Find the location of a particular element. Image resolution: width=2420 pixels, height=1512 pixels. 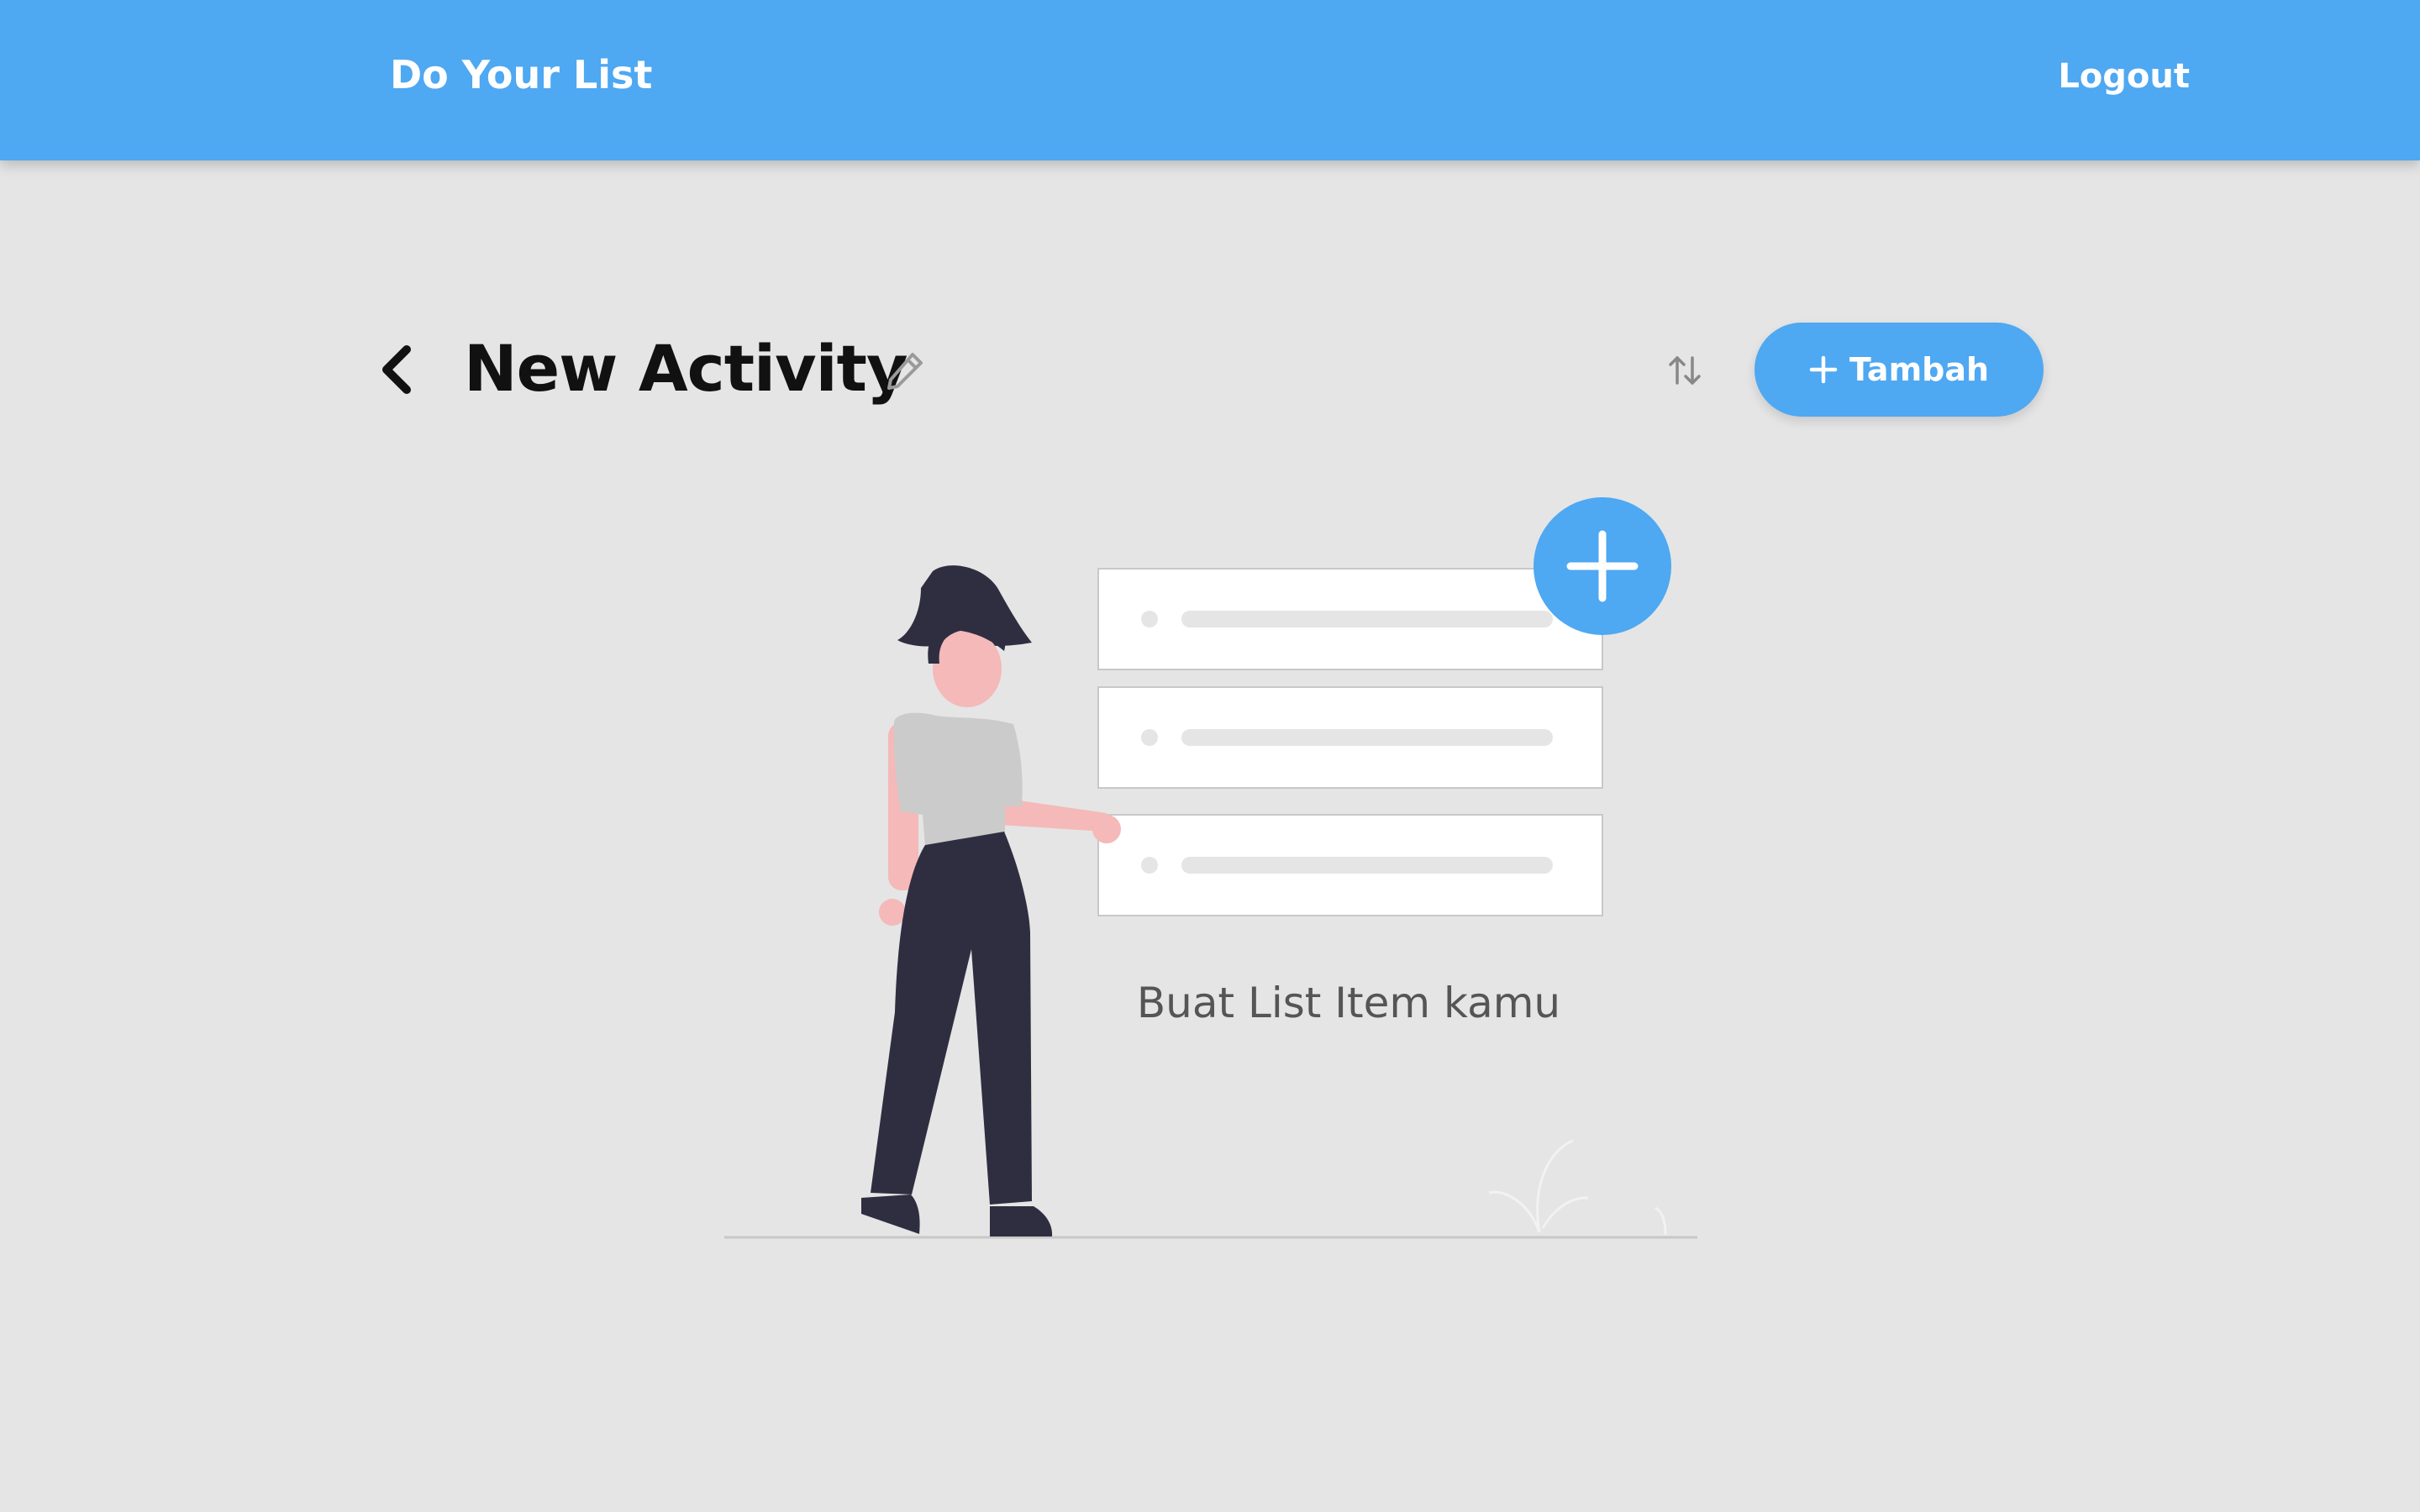

add-item-label: Tambah is located at coordinates (1920, 369).